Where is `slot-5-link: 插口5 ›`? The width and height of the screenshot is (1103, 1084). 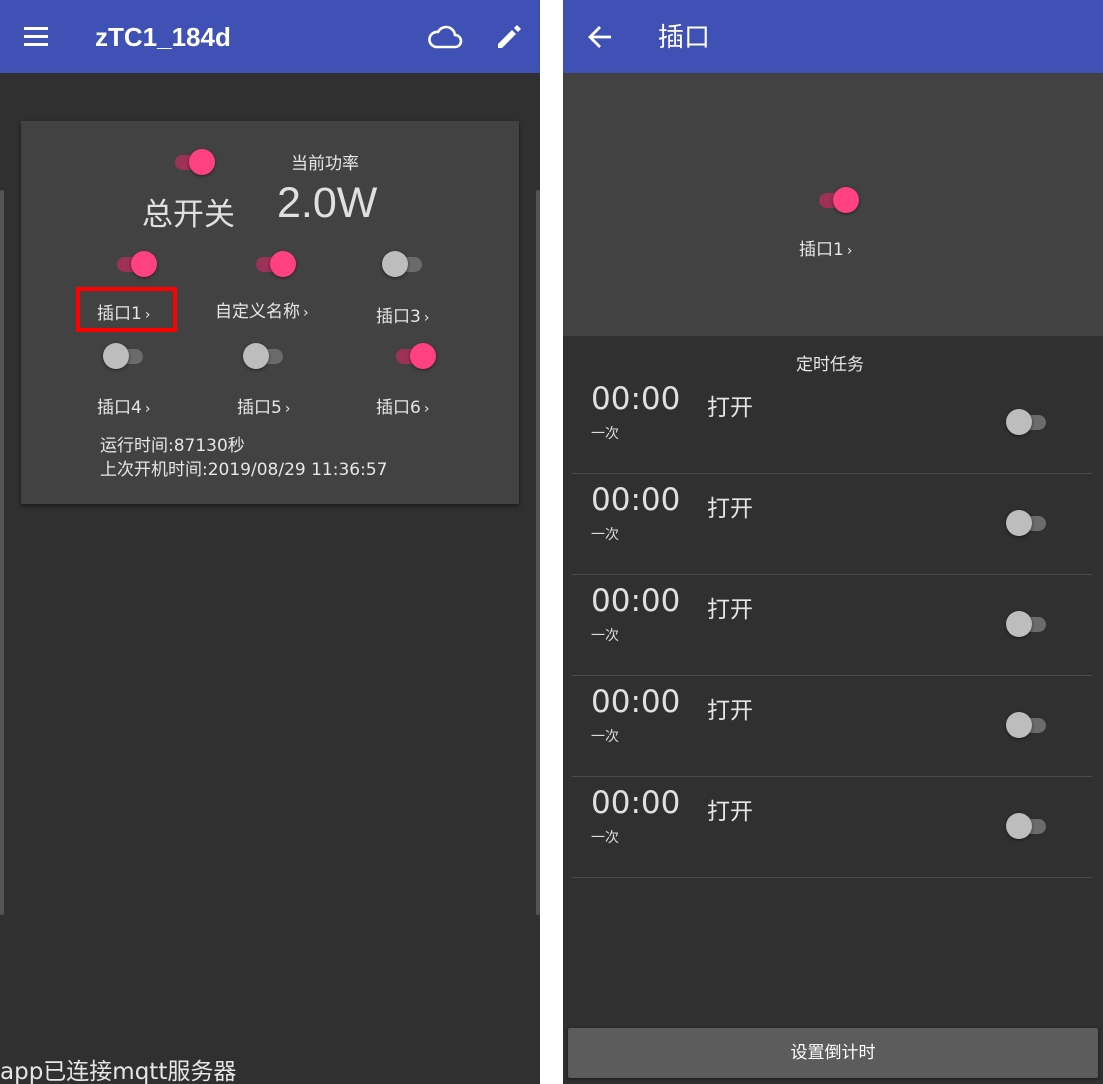 slot-5-link: 插口5 › is located at coordinates (263, 405).